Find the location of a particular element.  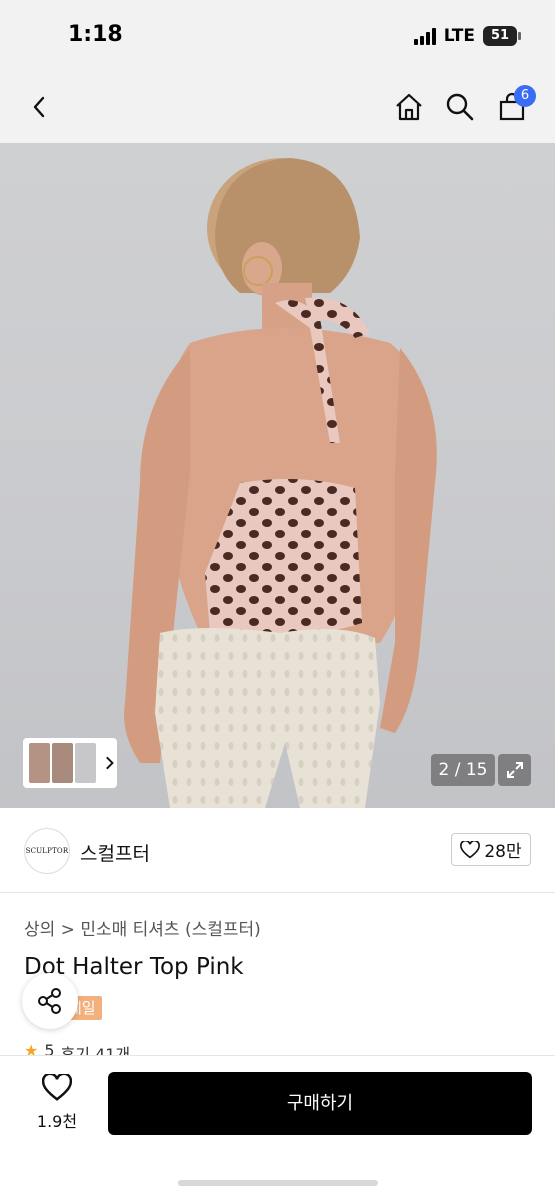

home-button is located at coordinates (409, 107).